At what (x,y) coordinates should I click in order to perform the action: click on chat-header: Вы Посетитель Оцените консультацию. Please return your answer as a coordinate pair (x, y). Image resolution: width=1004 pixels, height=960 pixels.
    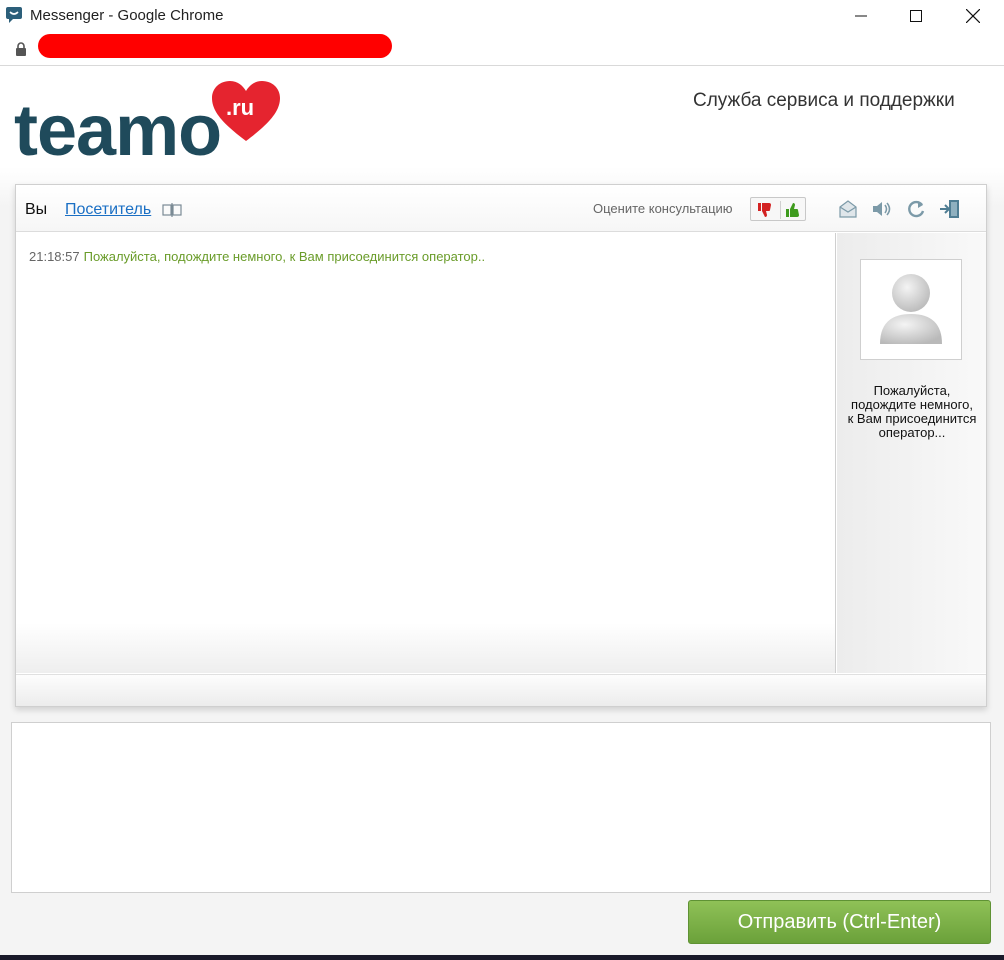
    Looking at the image, I should click on (501, 208).